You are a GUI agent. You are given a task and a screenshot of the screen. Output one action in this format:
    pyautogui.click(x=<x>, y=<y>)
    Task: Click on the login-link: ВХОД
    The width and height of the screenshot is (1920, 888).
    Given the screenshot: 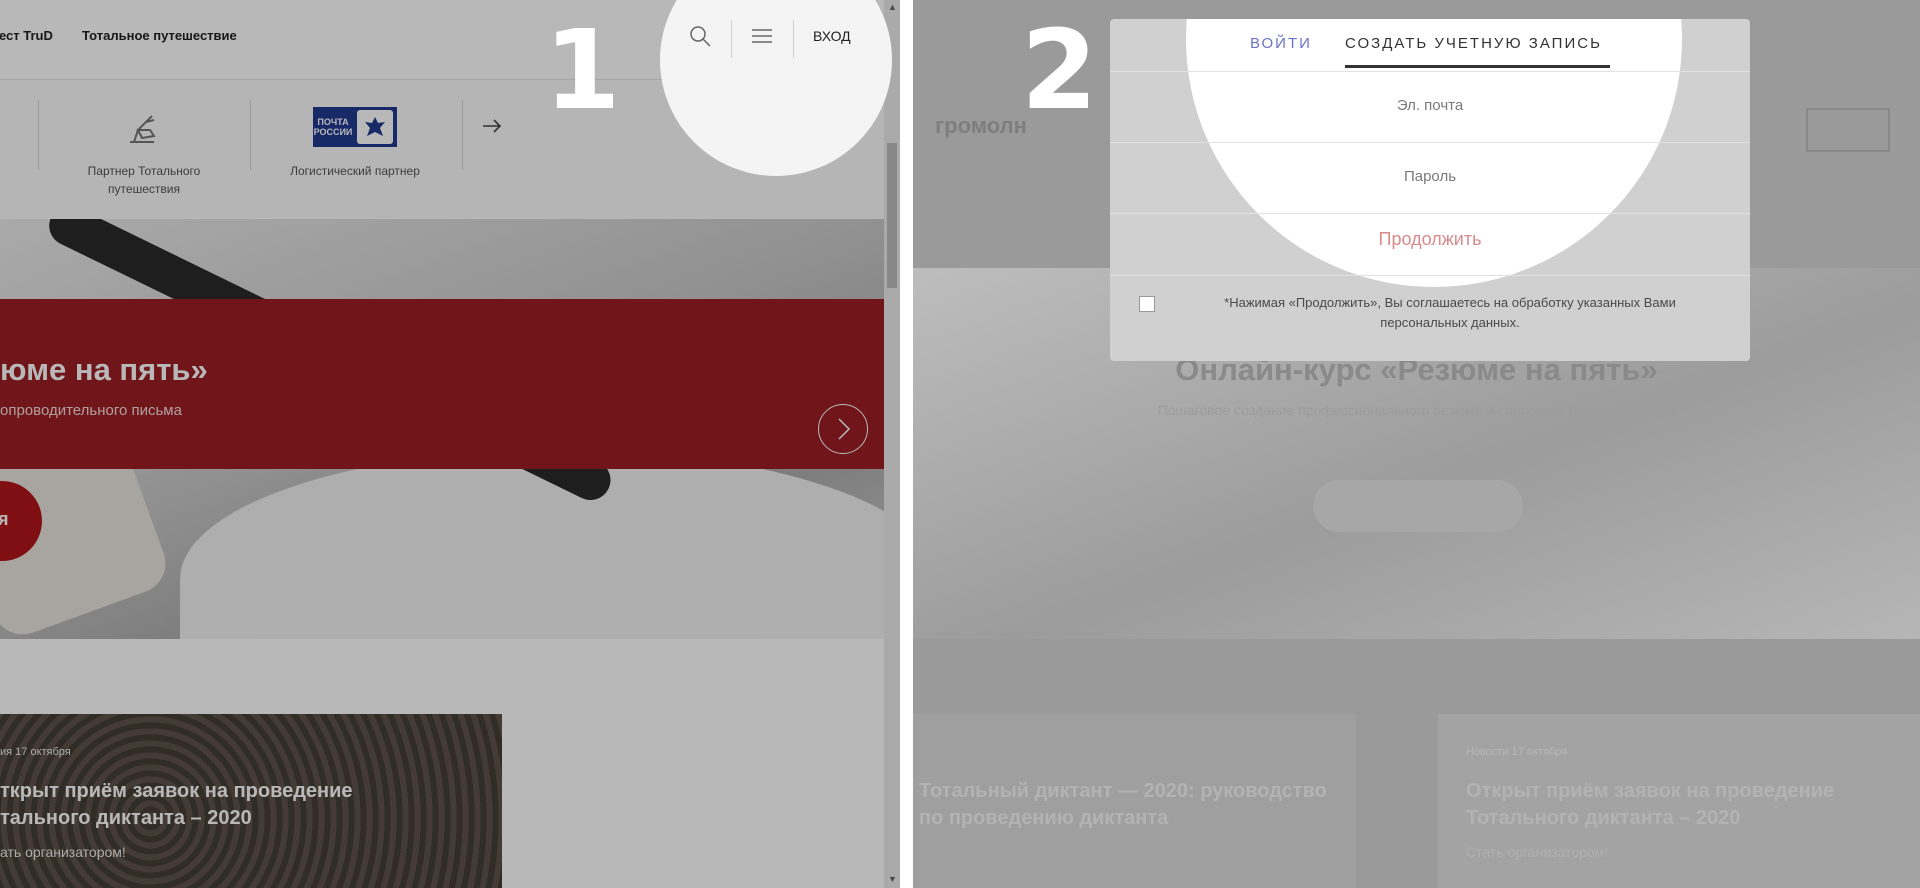 What is the action you would take?
    pyautogui.click(x=832, y=36)
    